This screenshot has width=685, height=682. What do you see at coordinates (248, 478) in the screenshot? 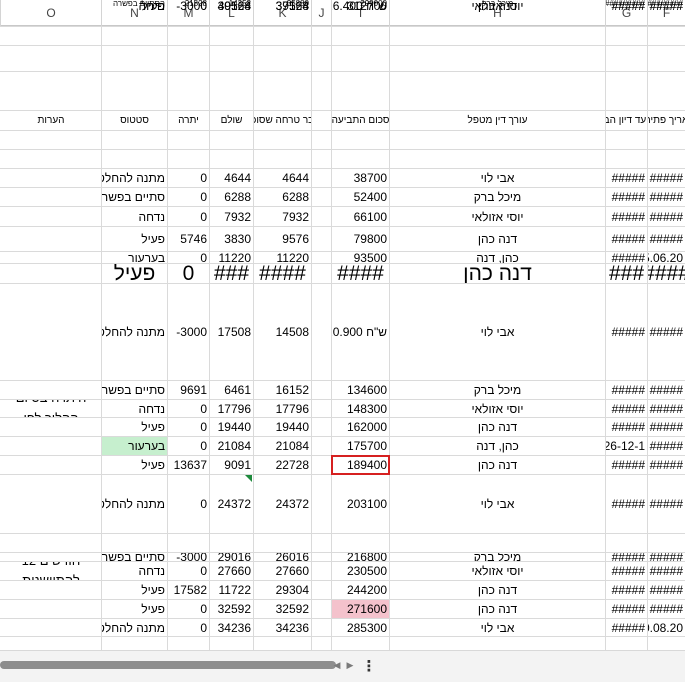
I see `comment-indicator-icon` at bounding box center [248, 478].